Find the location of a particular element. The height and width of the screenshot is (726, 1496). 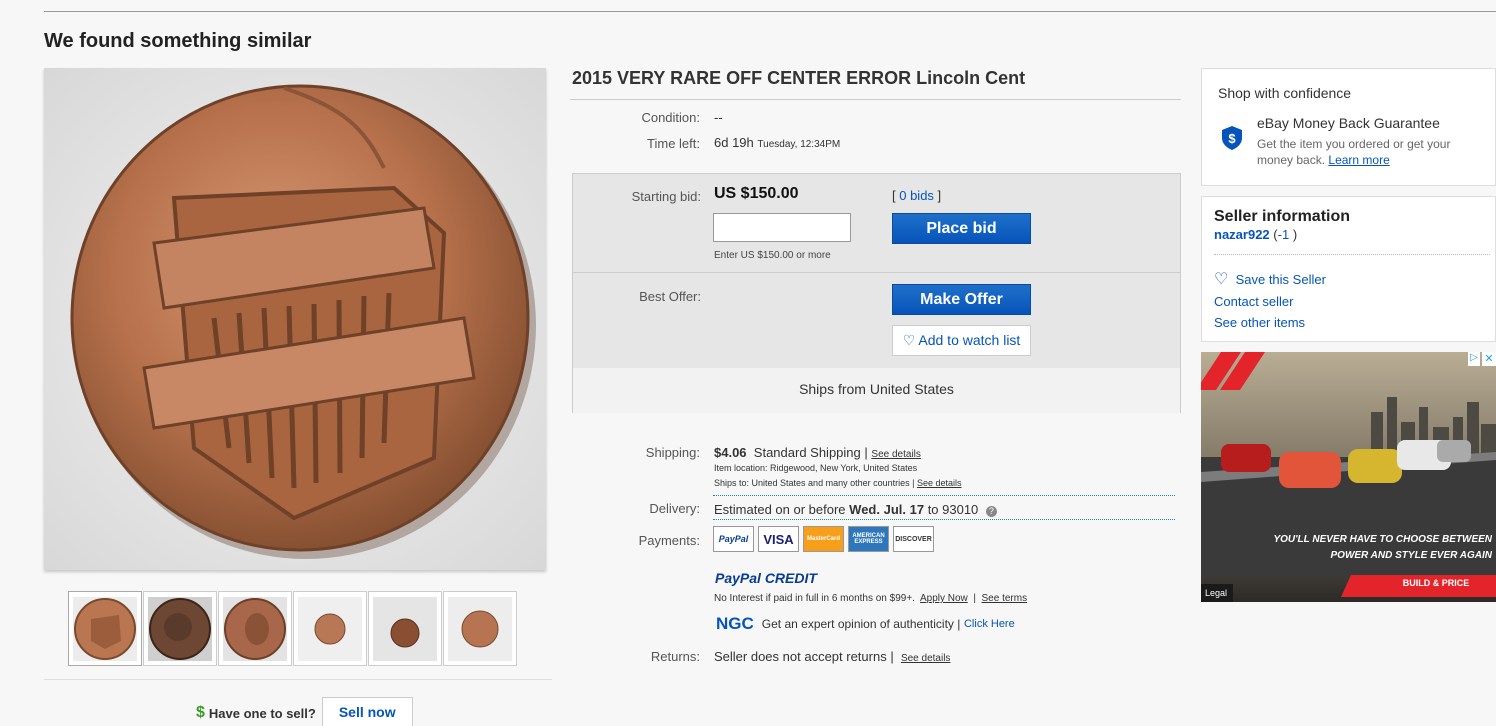

time-left-label: Time left: is located at coordinates (673, 143).